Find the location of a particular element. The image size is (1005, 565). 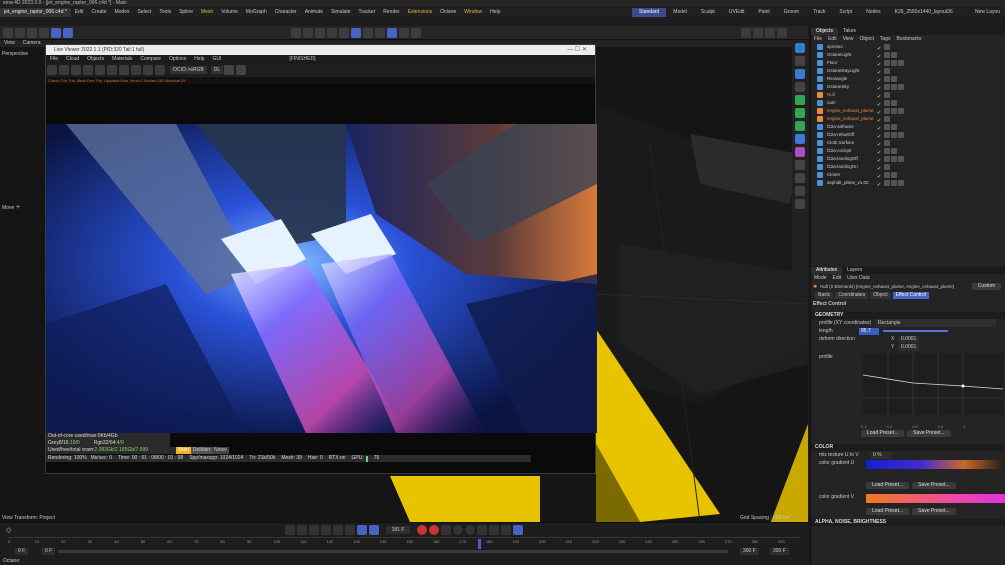

tab-layers: Layers is located at coordinates (854, 270).